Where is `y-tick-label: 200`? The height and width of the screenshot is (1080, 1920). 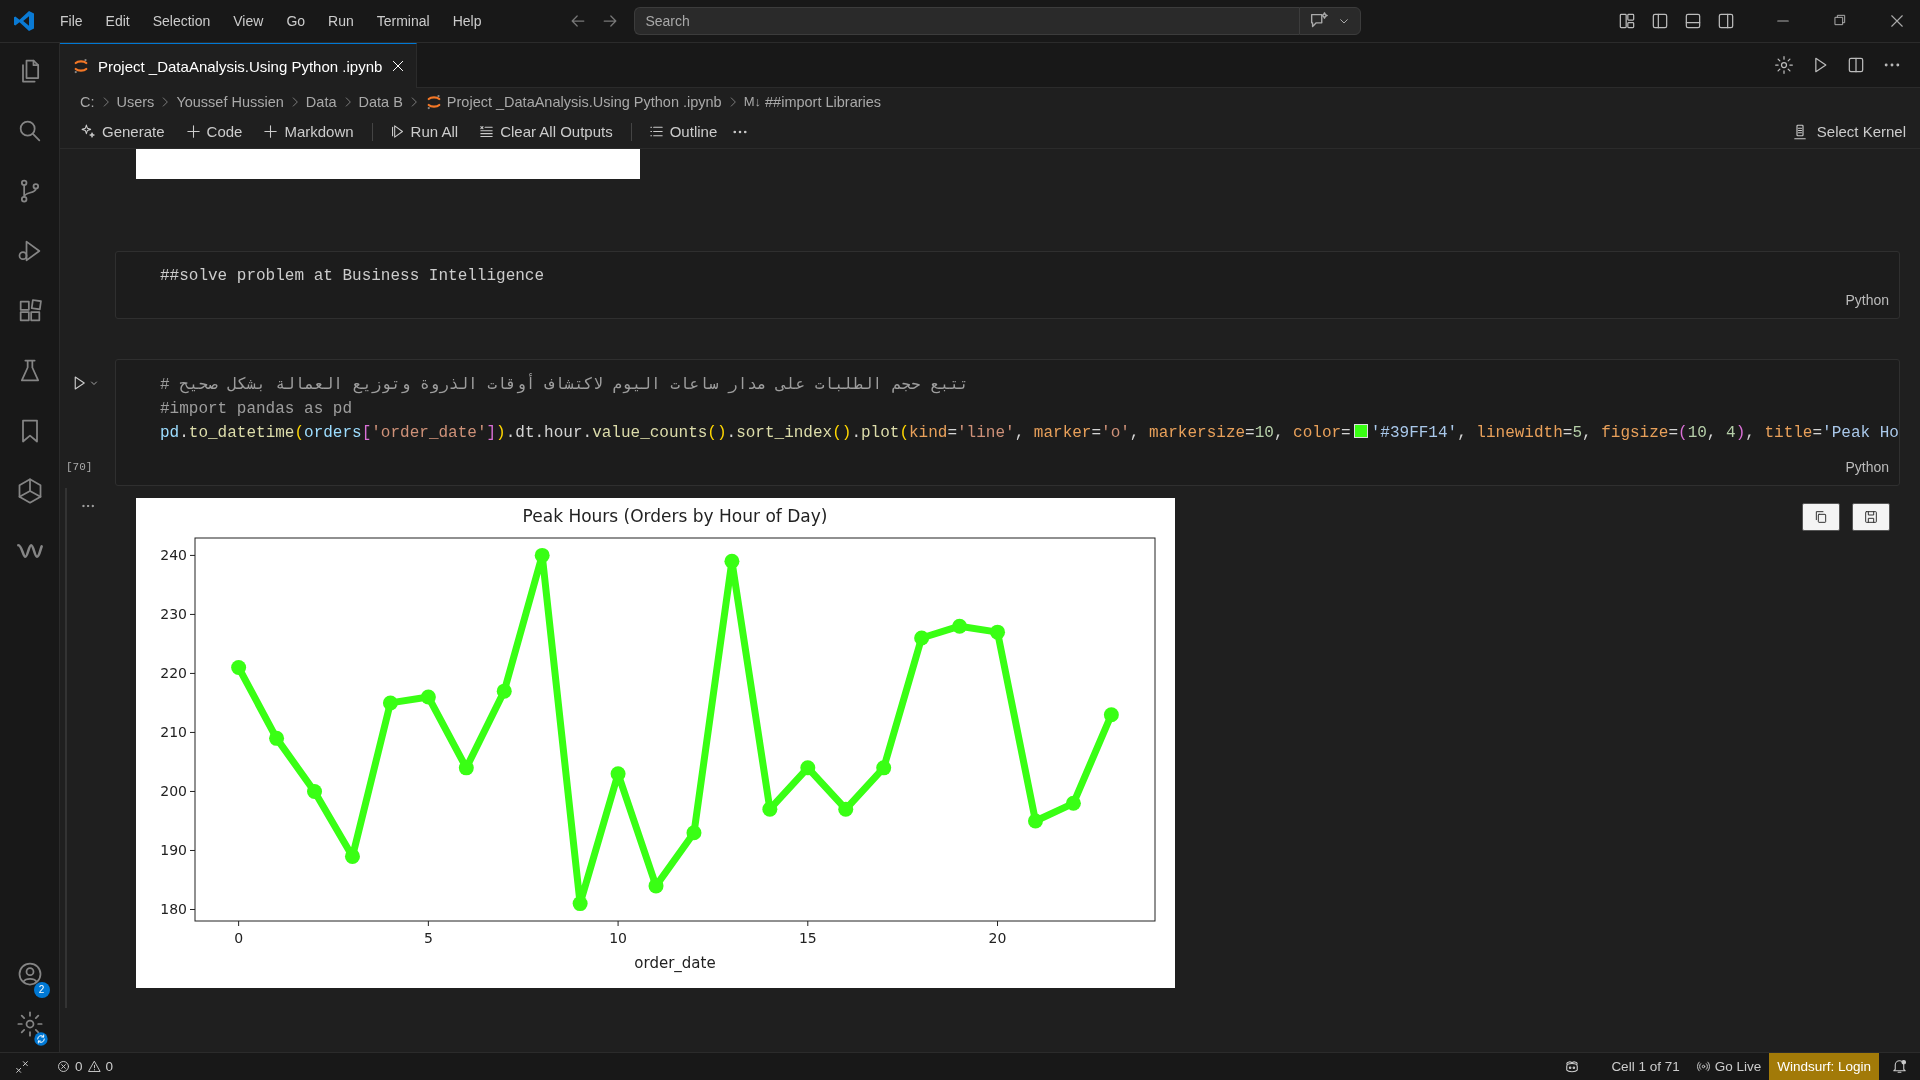
y-tick-label: 200 is located at coordinates (173, 791).